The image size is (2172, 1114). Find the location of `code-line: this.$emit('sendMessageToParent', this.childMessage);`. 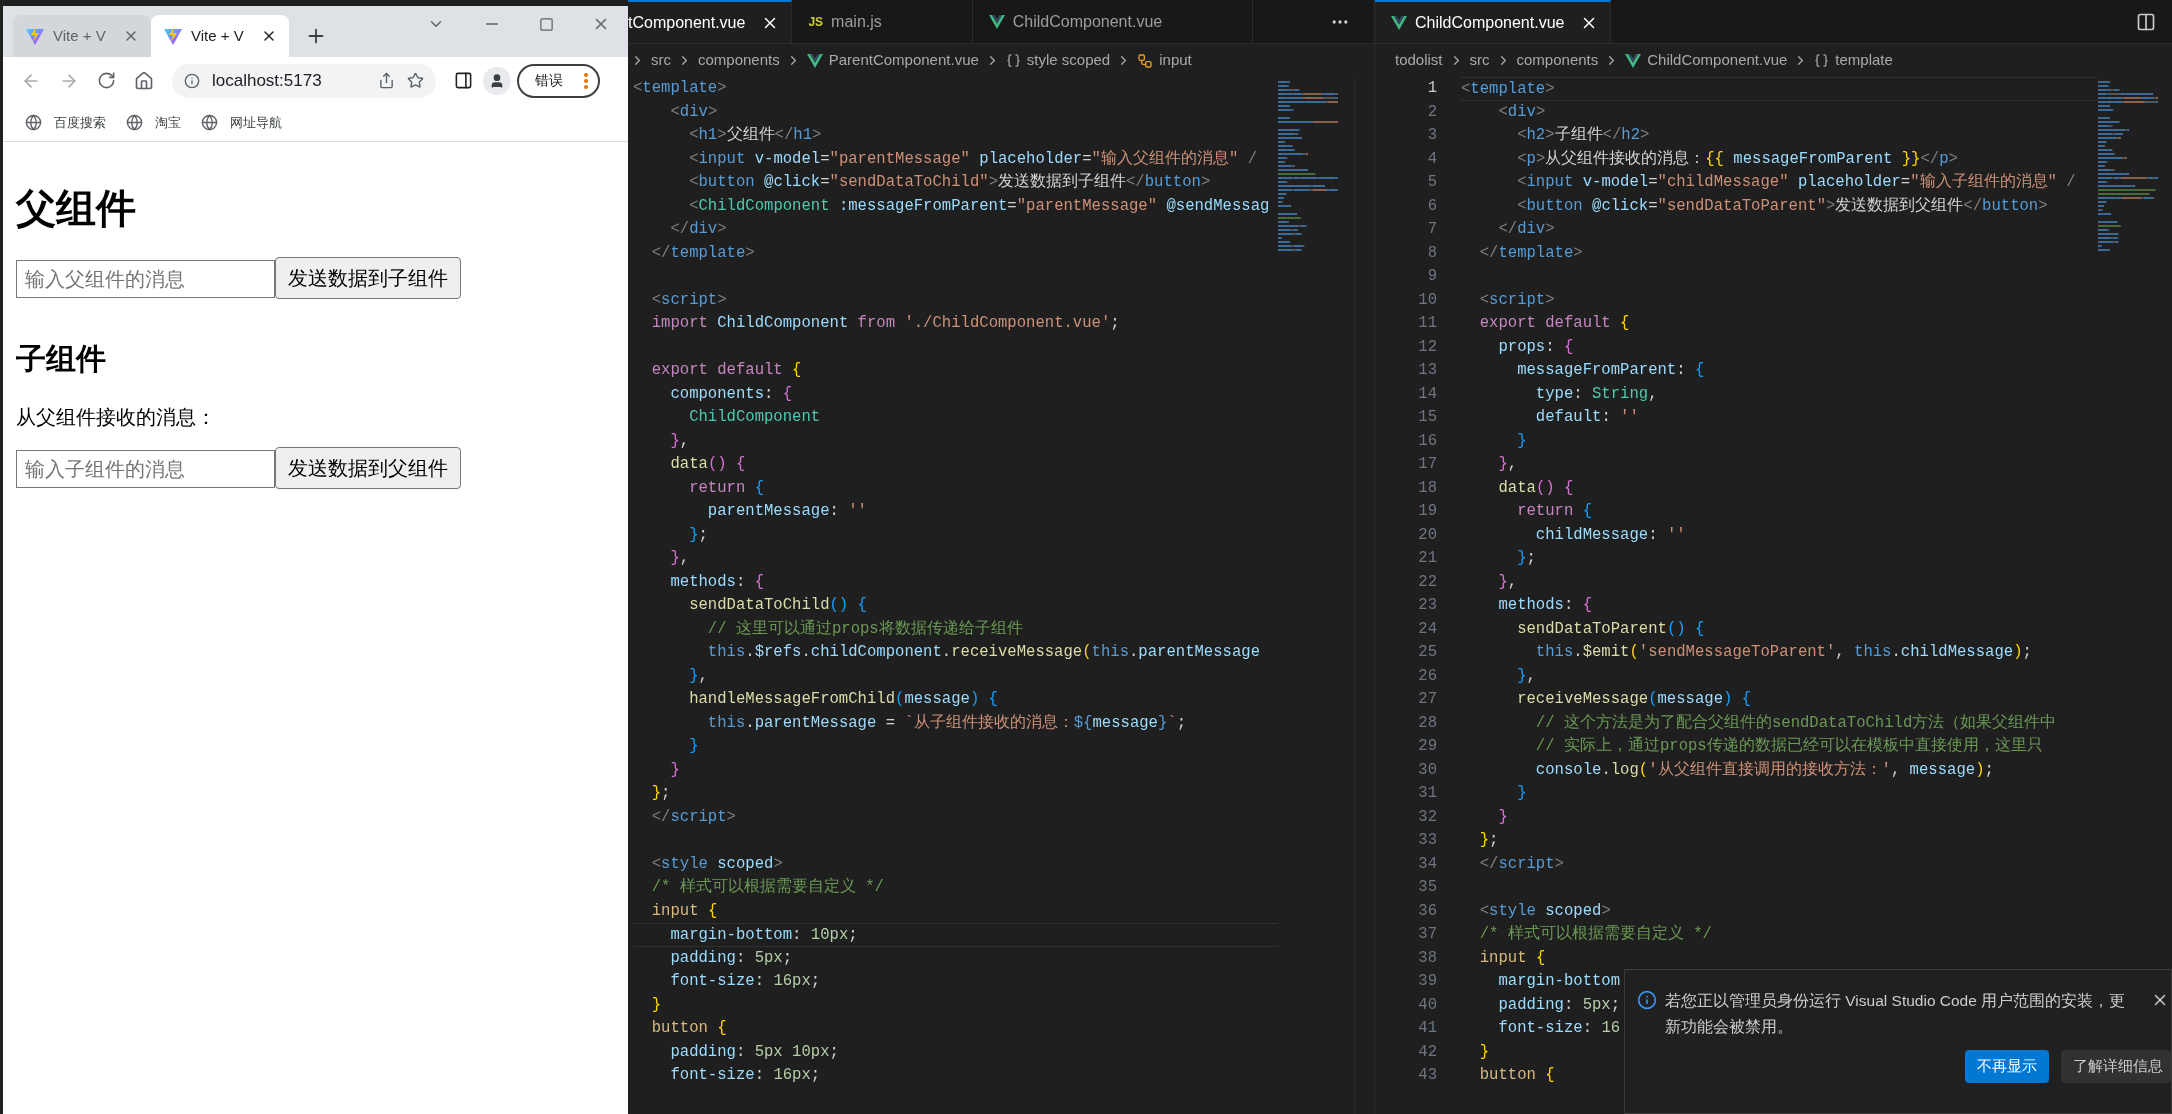

code-line: this.$emit('sendMessageToParent', this.childMessage); is located at coordinates (1783, 652).